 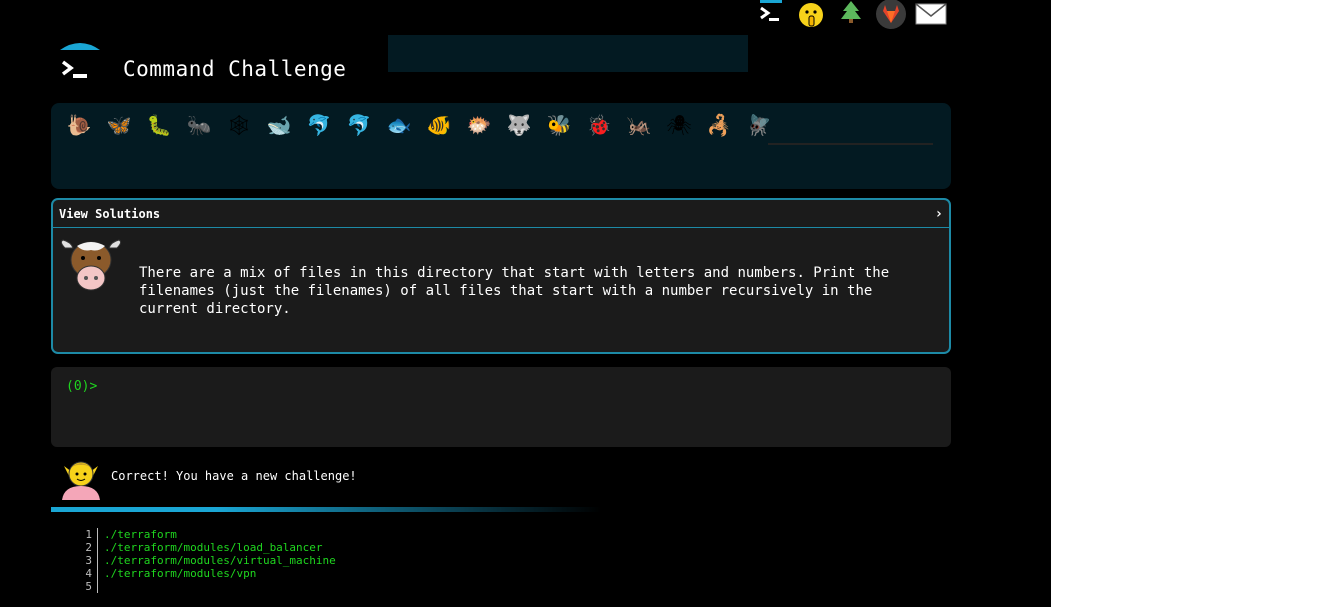 I want to click on tree-icon, so click(x=851, y=14).